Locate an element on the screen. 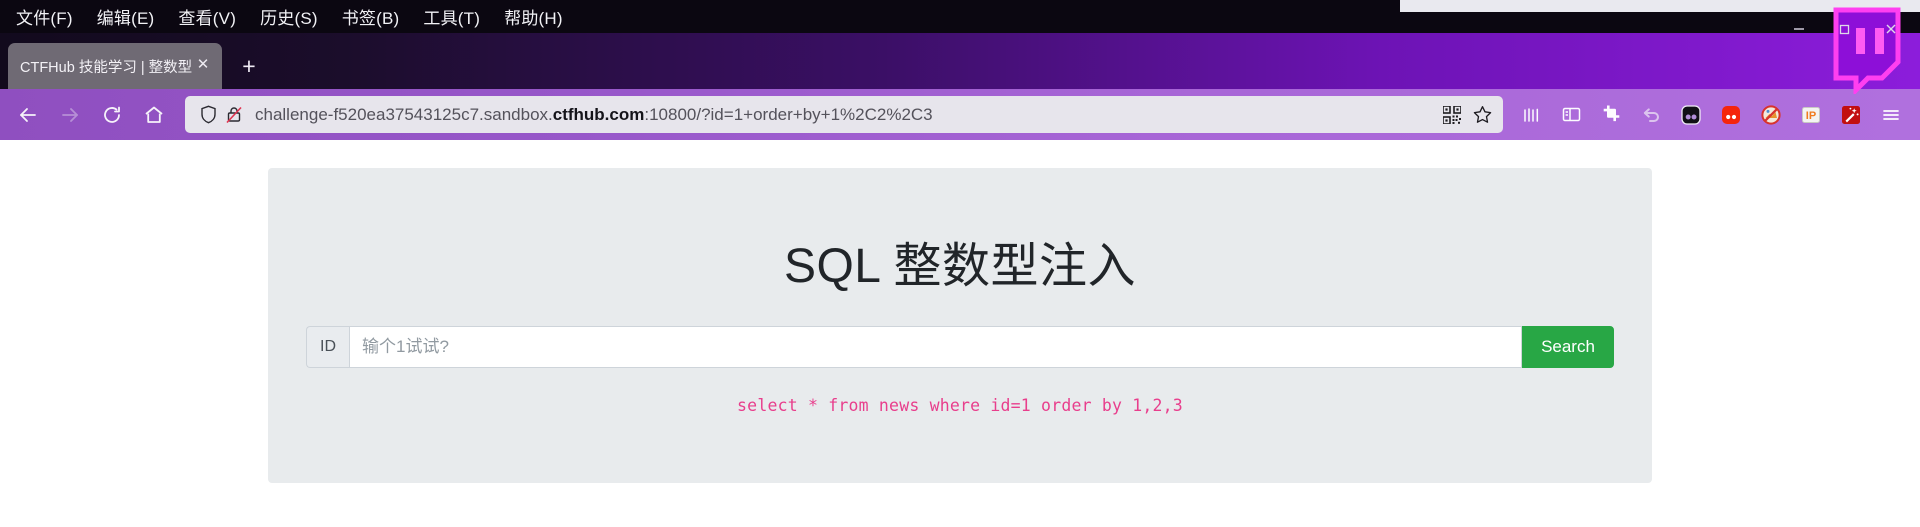  forward-icon is located at coordinates (70, 115).